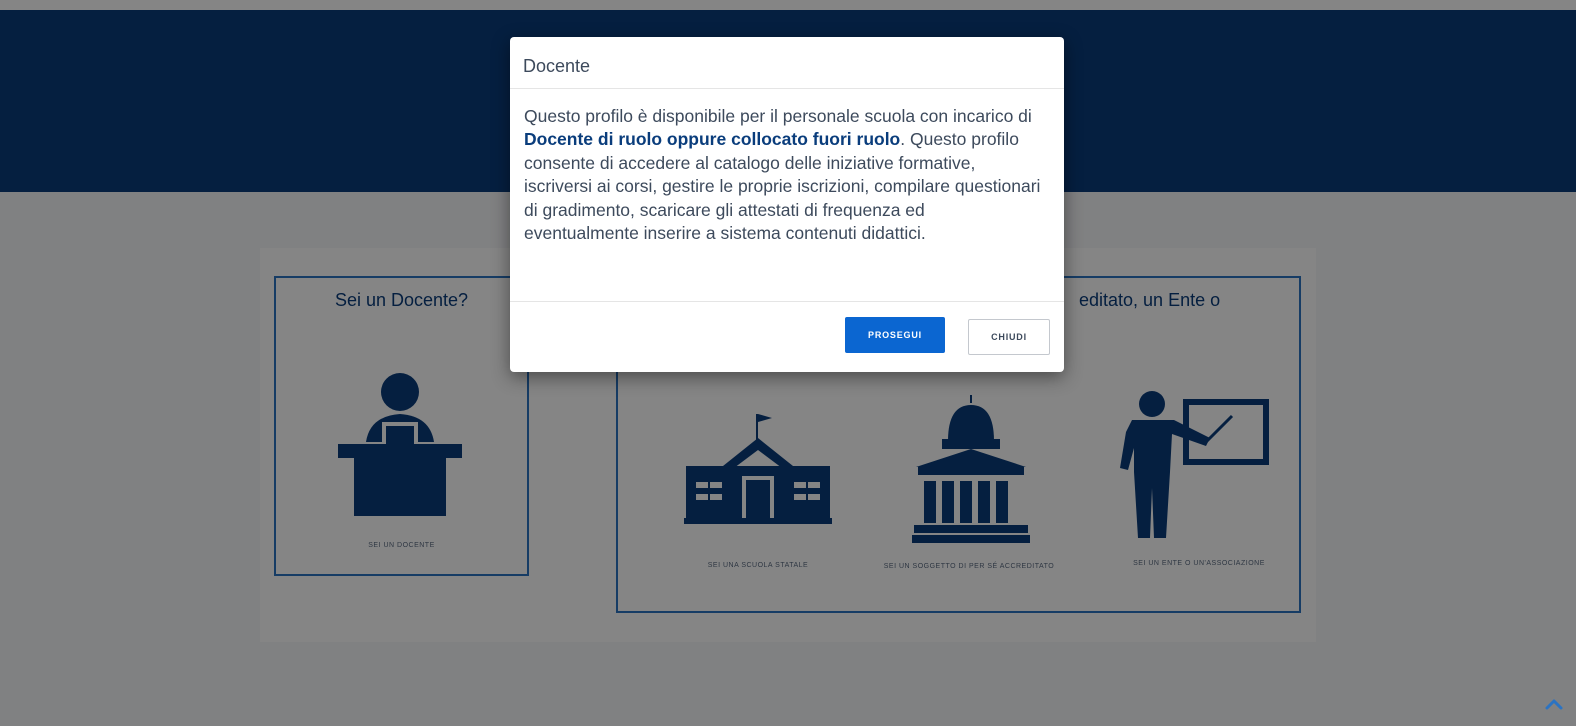 Image resolution: width=1576 pixels, height=726 pixels. I want to click on prosegui-button: PROSEGUI, so click(895, 335).